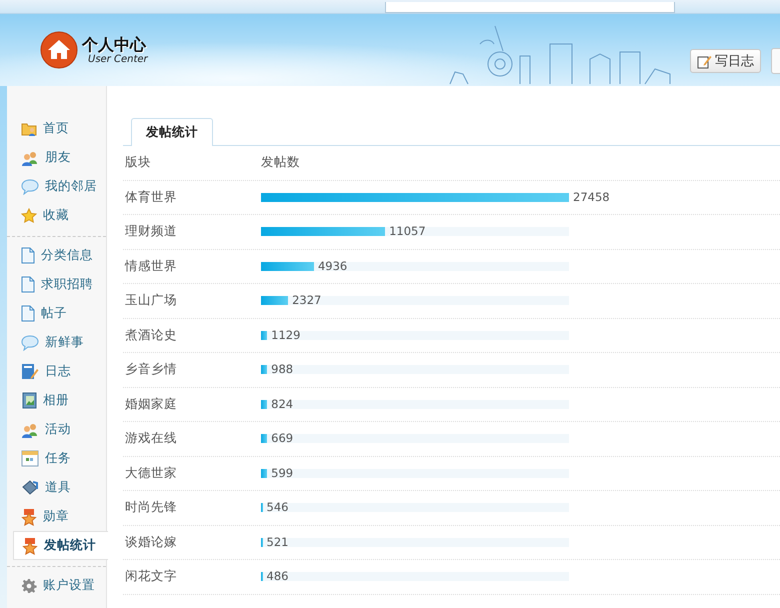  What do you see at coordinates (704, 61) in the screenshot?
I see `note-pencil-icon` at bounding box center [704, 61].